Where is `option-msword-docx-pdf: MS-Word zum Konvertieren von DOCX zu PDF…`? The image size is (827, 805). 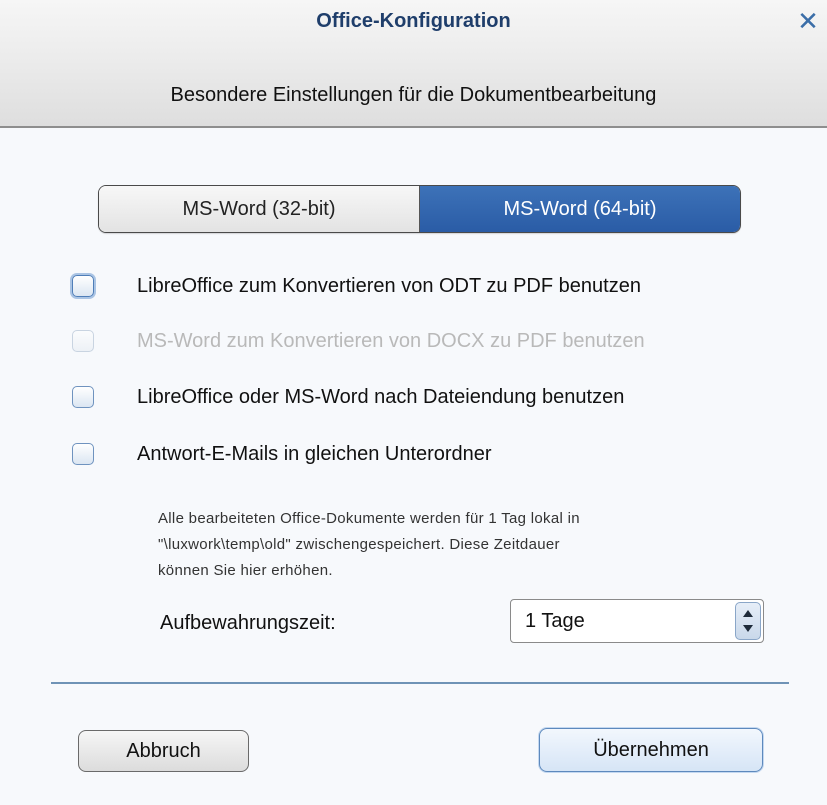 option-msword-docx-pdf: MS-Word zum Konvertieren von DOCX zu PDF… is located at coordinates (358, 341).